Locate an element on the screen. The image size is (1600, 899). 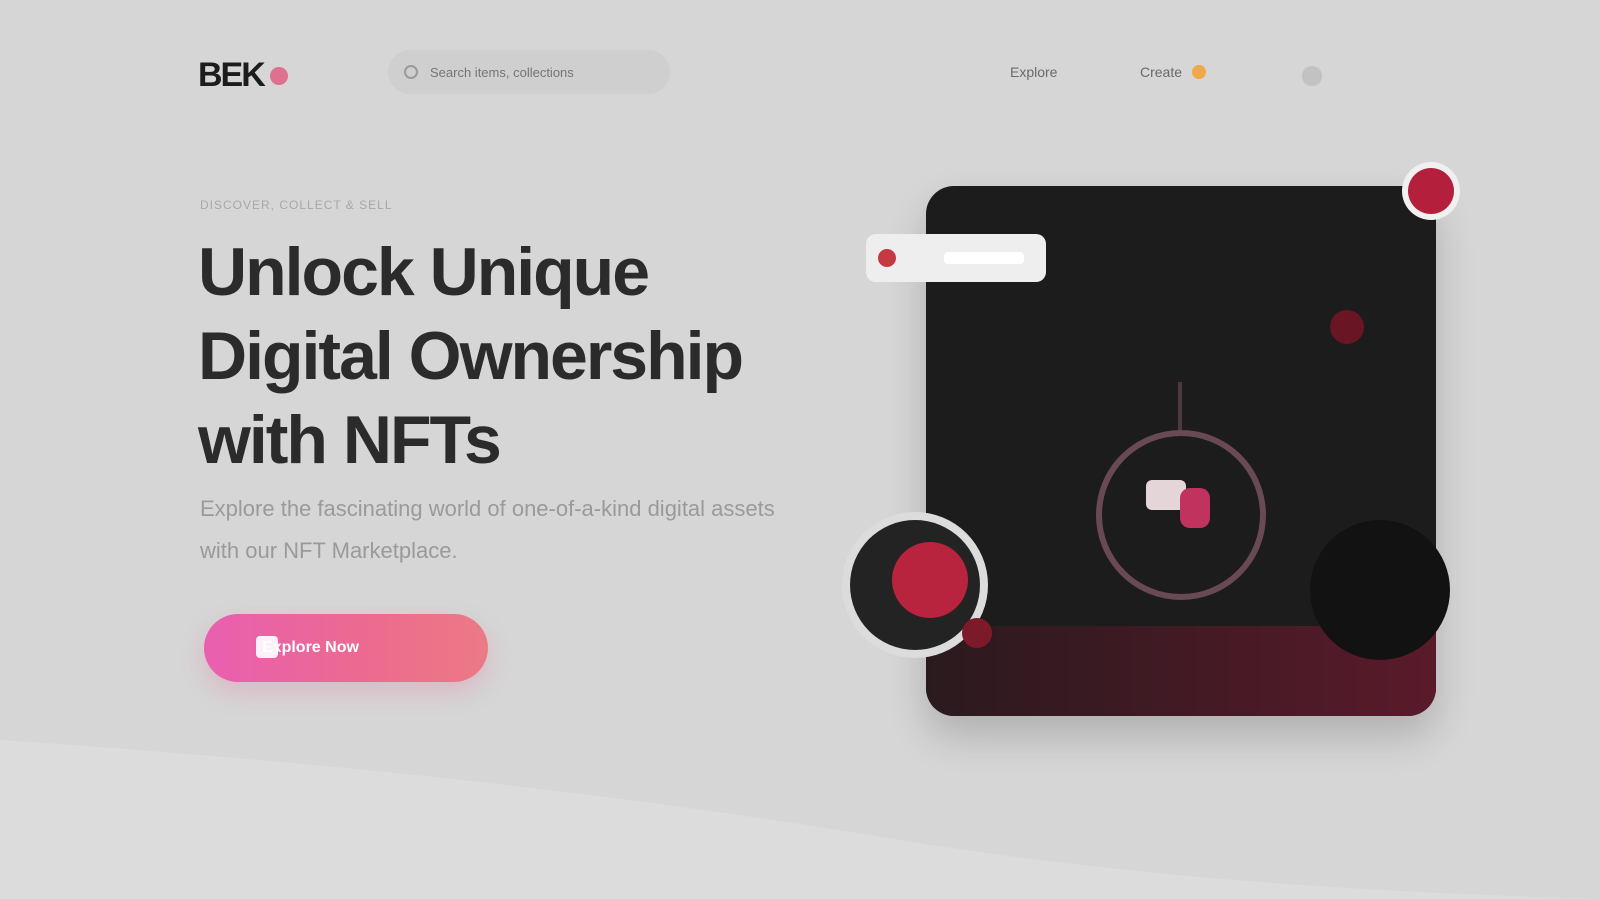
red-orb is located at coordinates (930, 580).